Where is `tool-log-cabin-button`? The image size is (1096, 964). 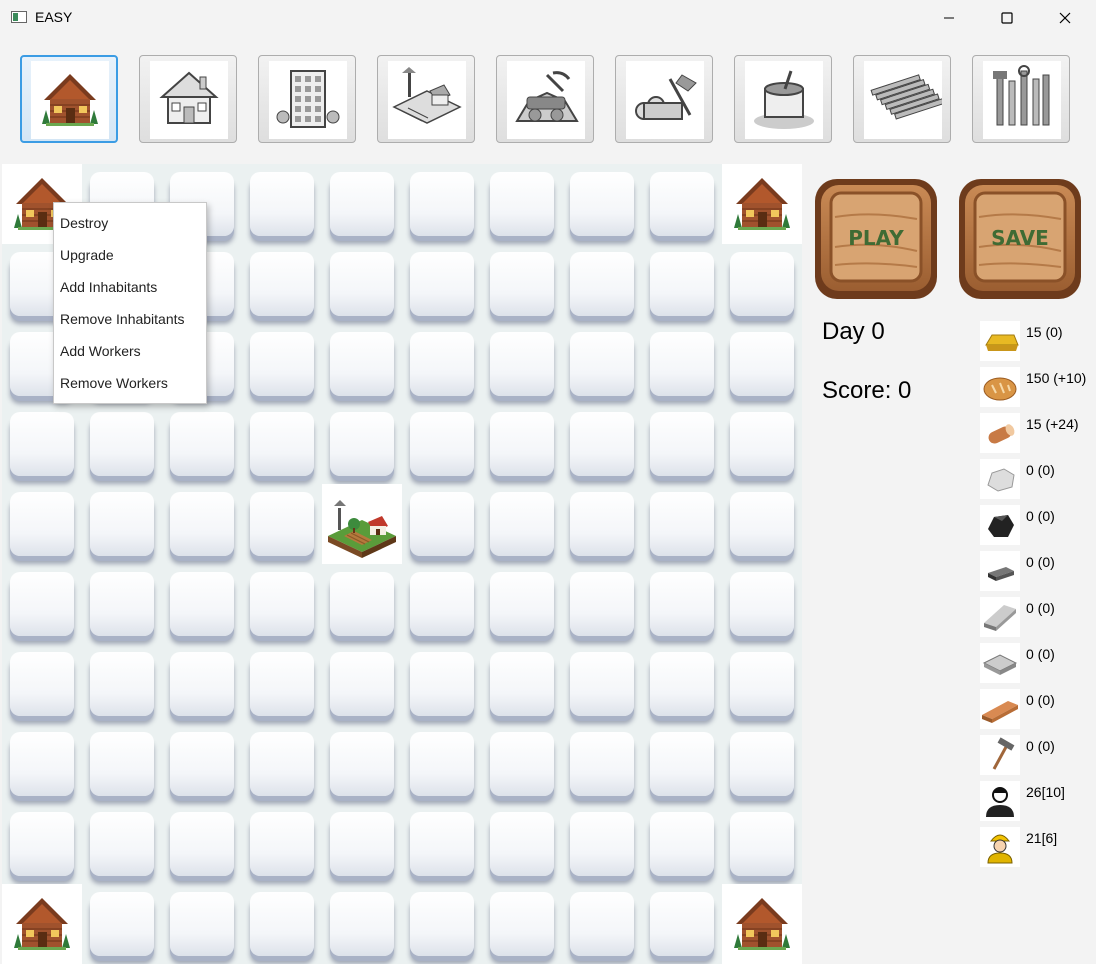 tool-log-cabin-button is located at coordinates (69, 99).